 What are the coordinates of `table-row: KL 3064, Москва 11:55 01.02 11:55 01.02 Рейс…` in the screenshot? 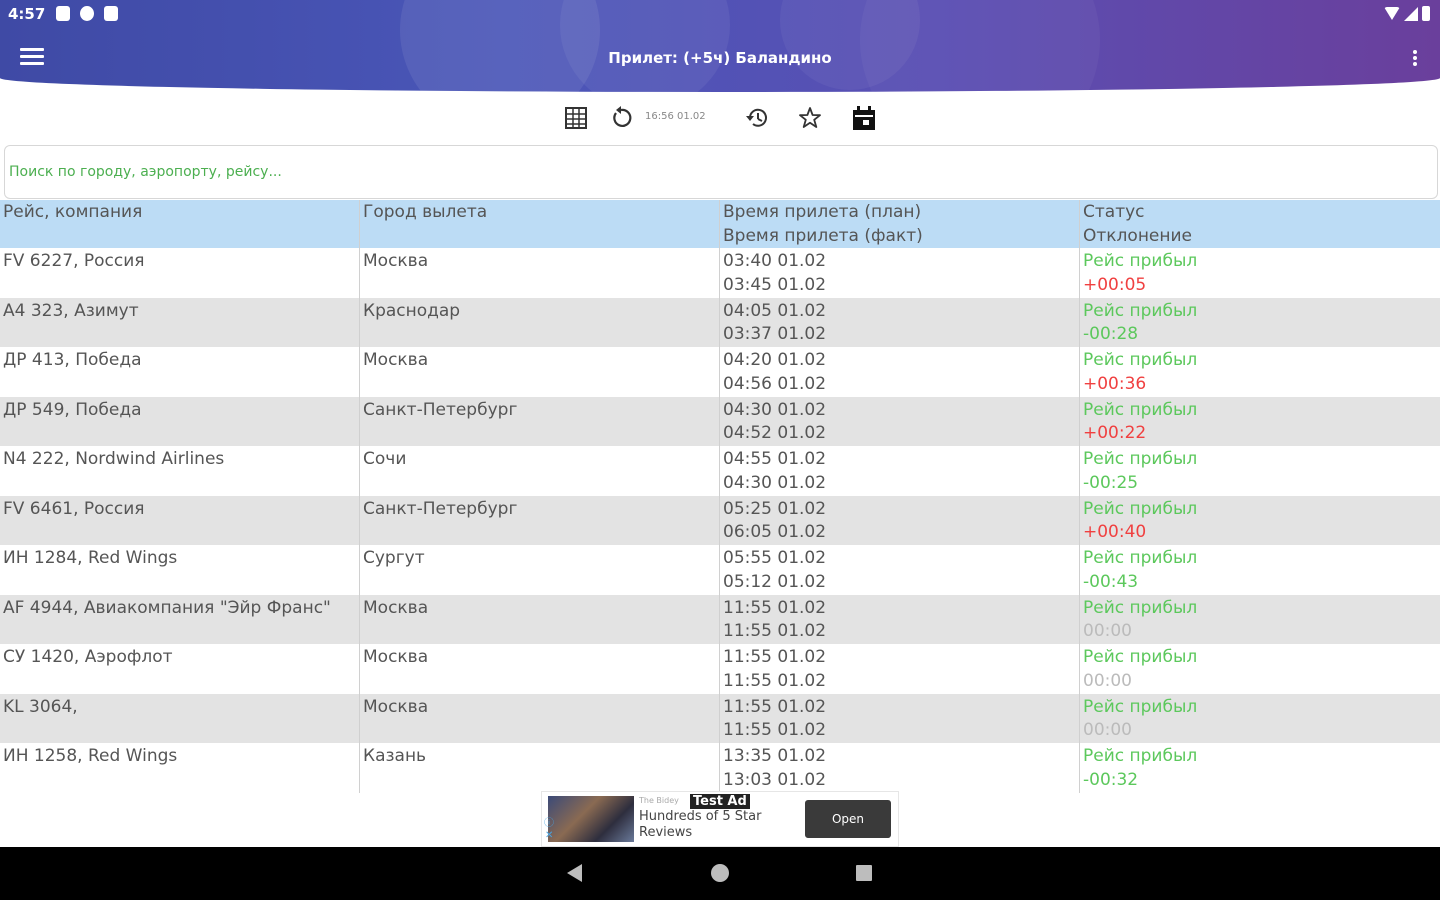 It's located at (720, 718).